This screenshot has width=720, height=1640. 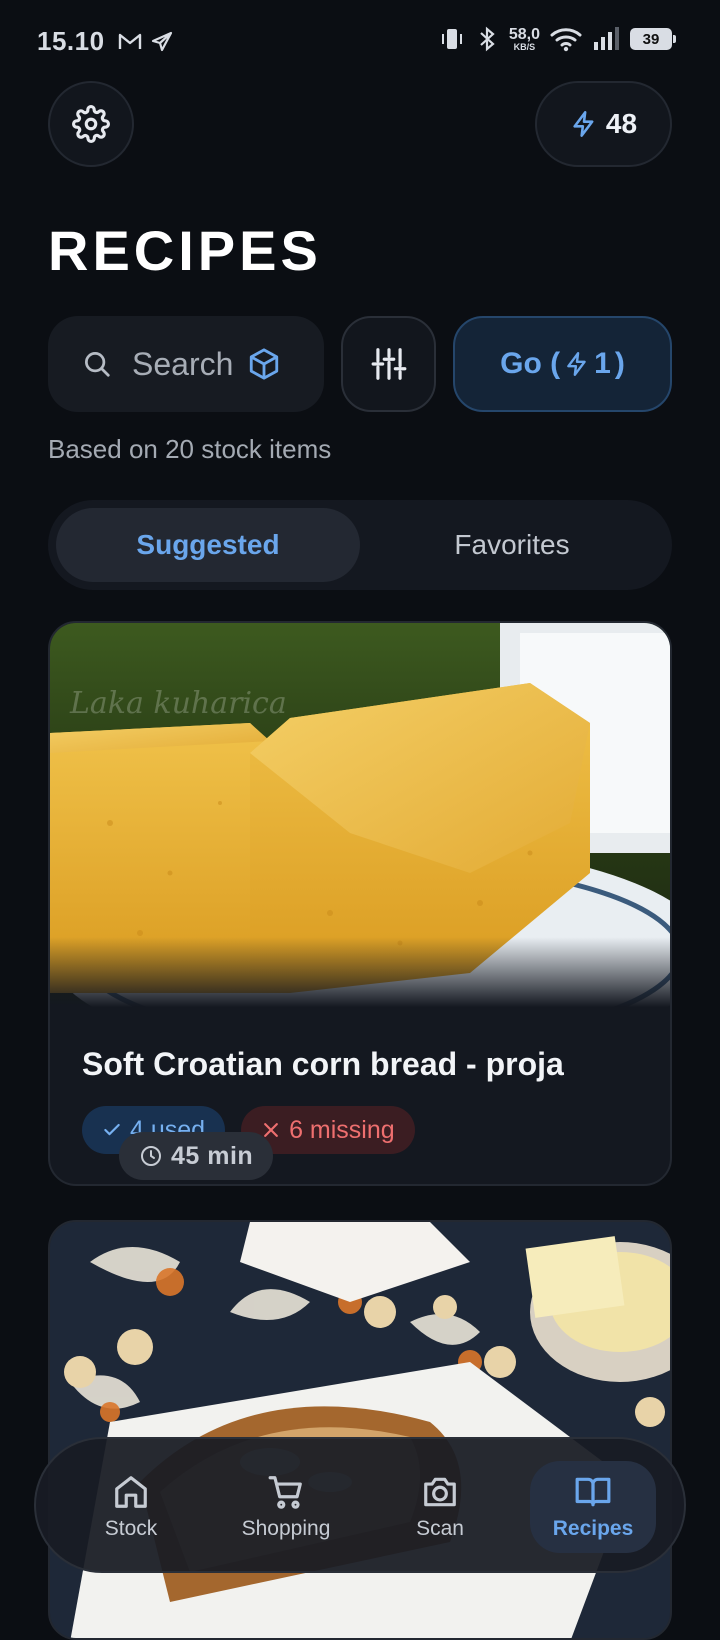 I want to click on check-icon, so click(x=112, y=1130).